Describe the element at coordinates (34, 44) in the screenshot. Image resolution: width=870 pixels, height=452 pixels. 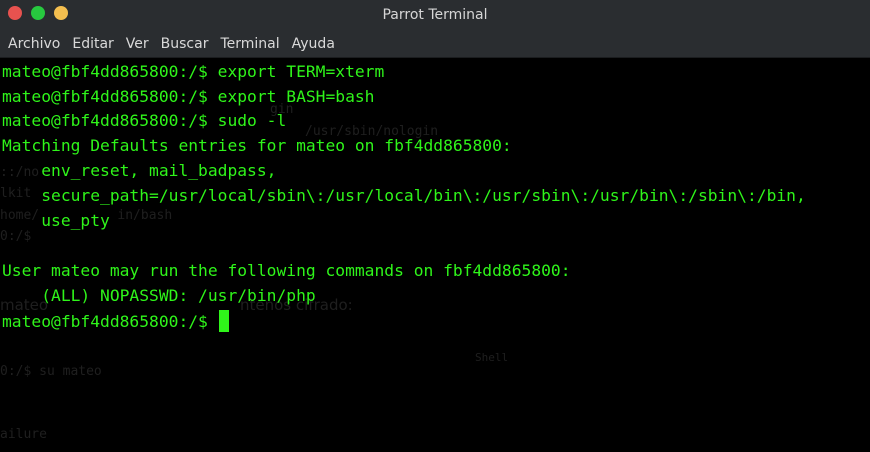
I see `menu-archivo: Archivo` at that location.